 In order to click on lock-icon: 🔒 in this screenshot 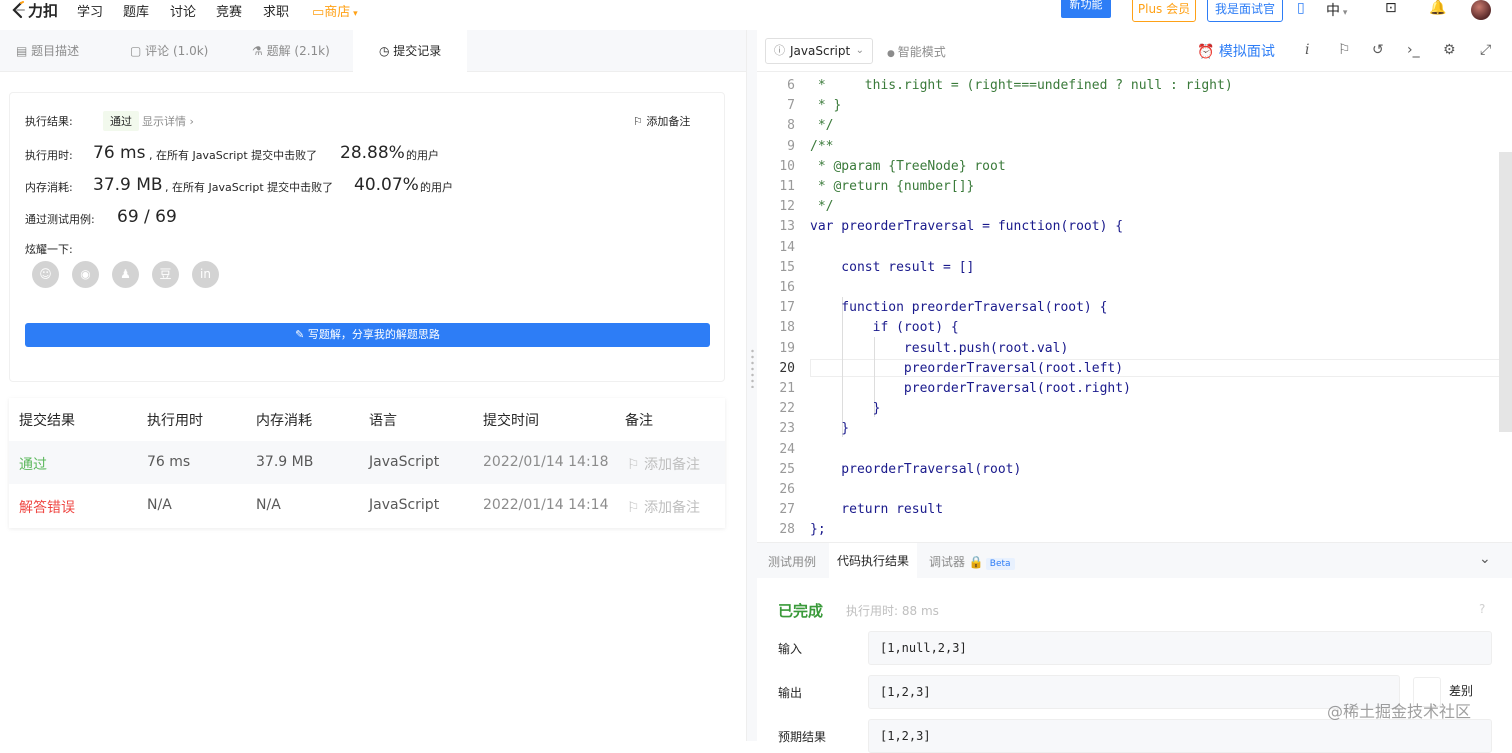, I will do `click(976, 562)`.